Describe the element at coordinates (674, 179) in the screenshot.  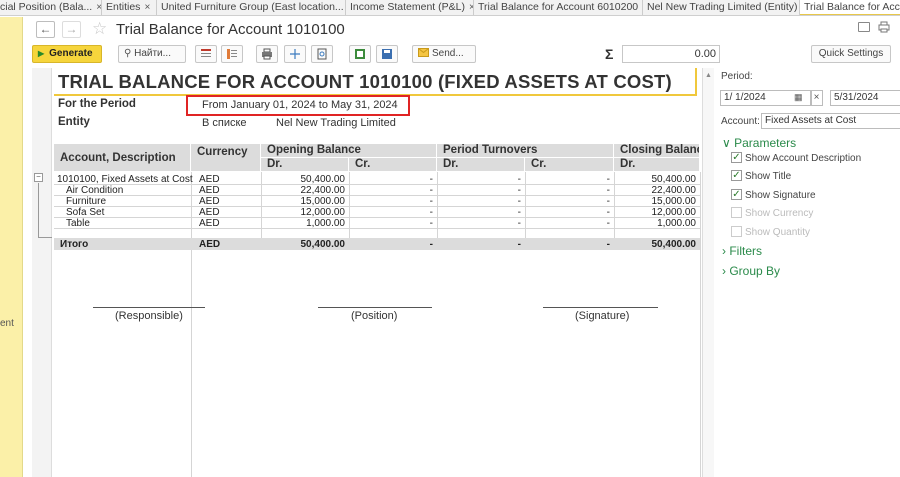
I see `cell-close-dr: 50,400.00` at that location.